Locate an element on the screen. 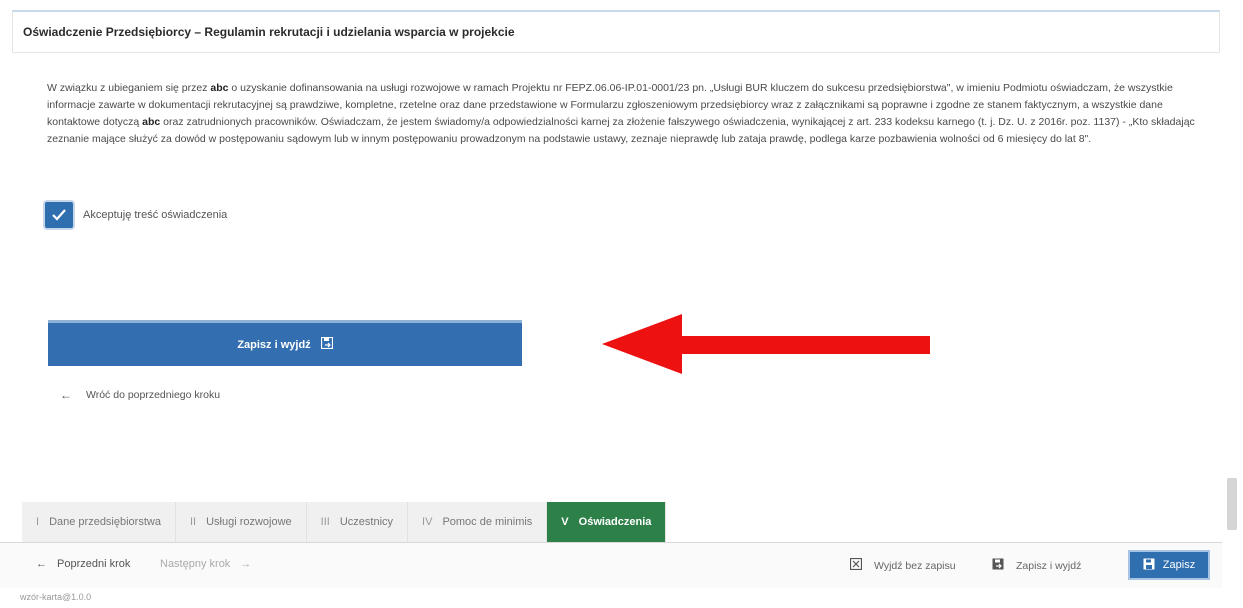 This screenshot has height=608, width=1243. divider is located at coordinates (616, 52).